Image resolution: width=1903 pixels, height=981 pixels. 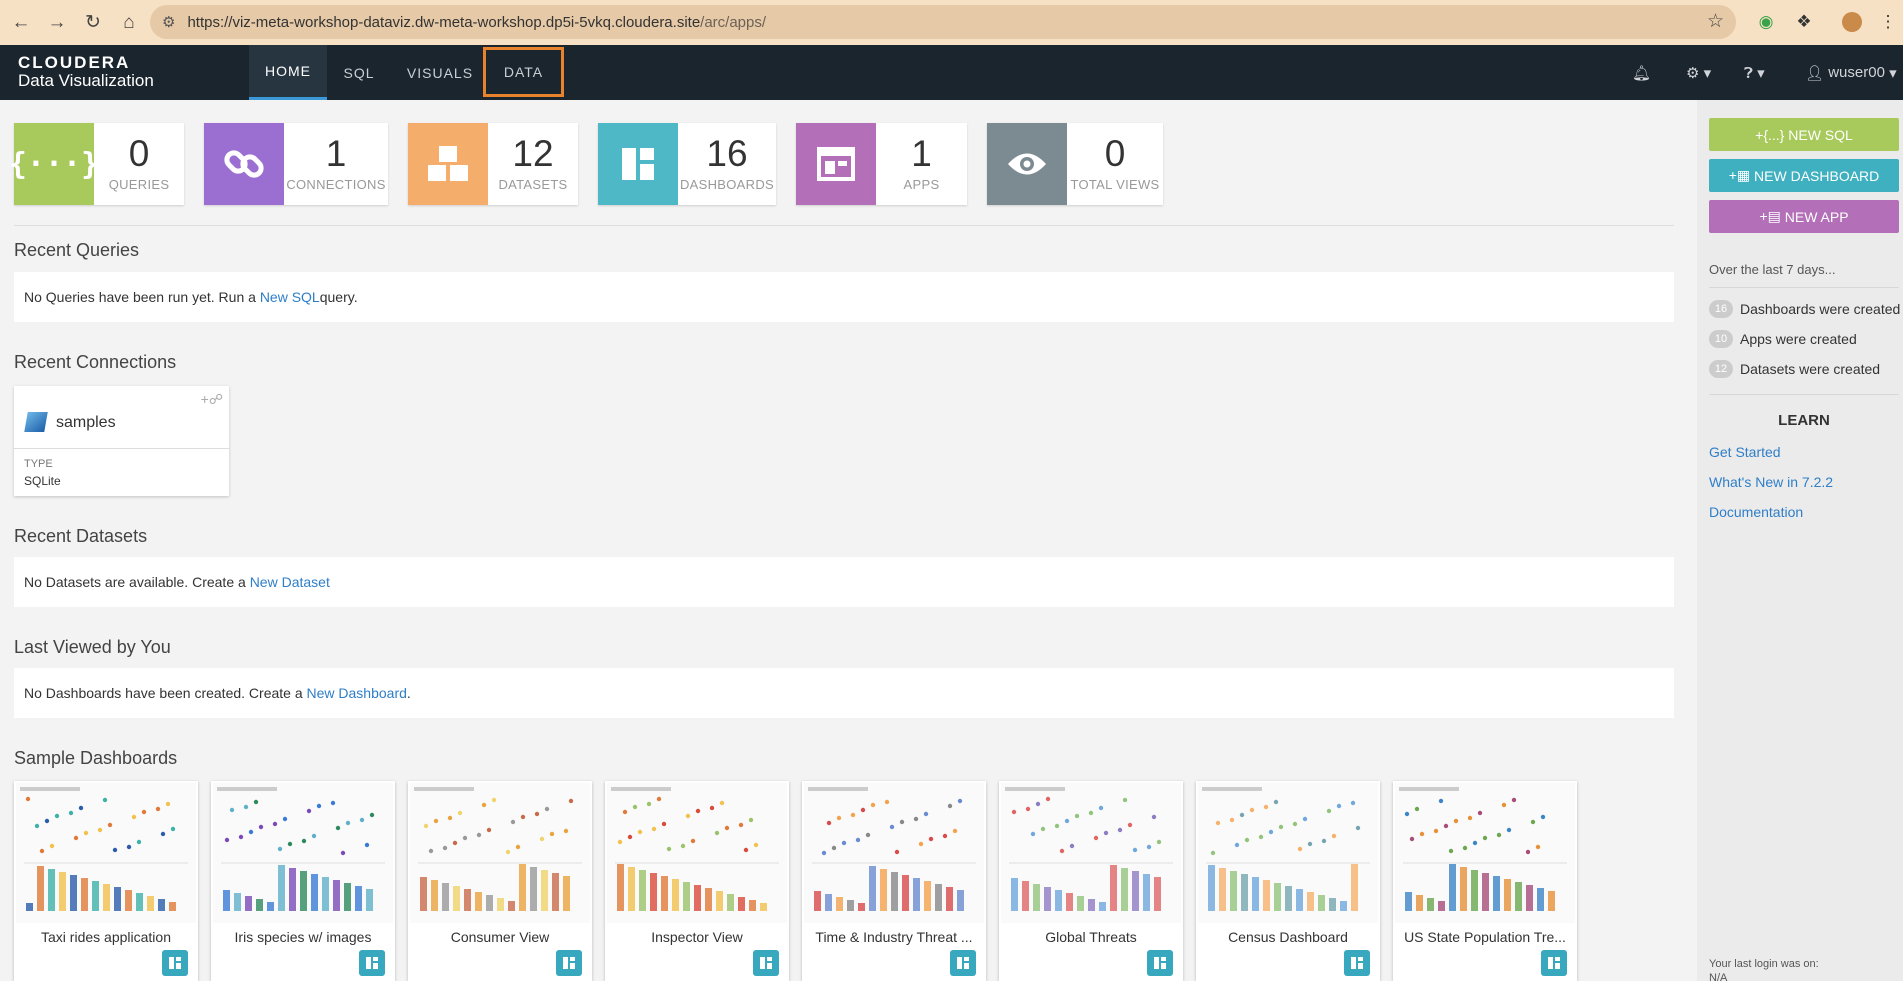 I want to click on stat-label: QUERIES, so click(x=139, y=184).